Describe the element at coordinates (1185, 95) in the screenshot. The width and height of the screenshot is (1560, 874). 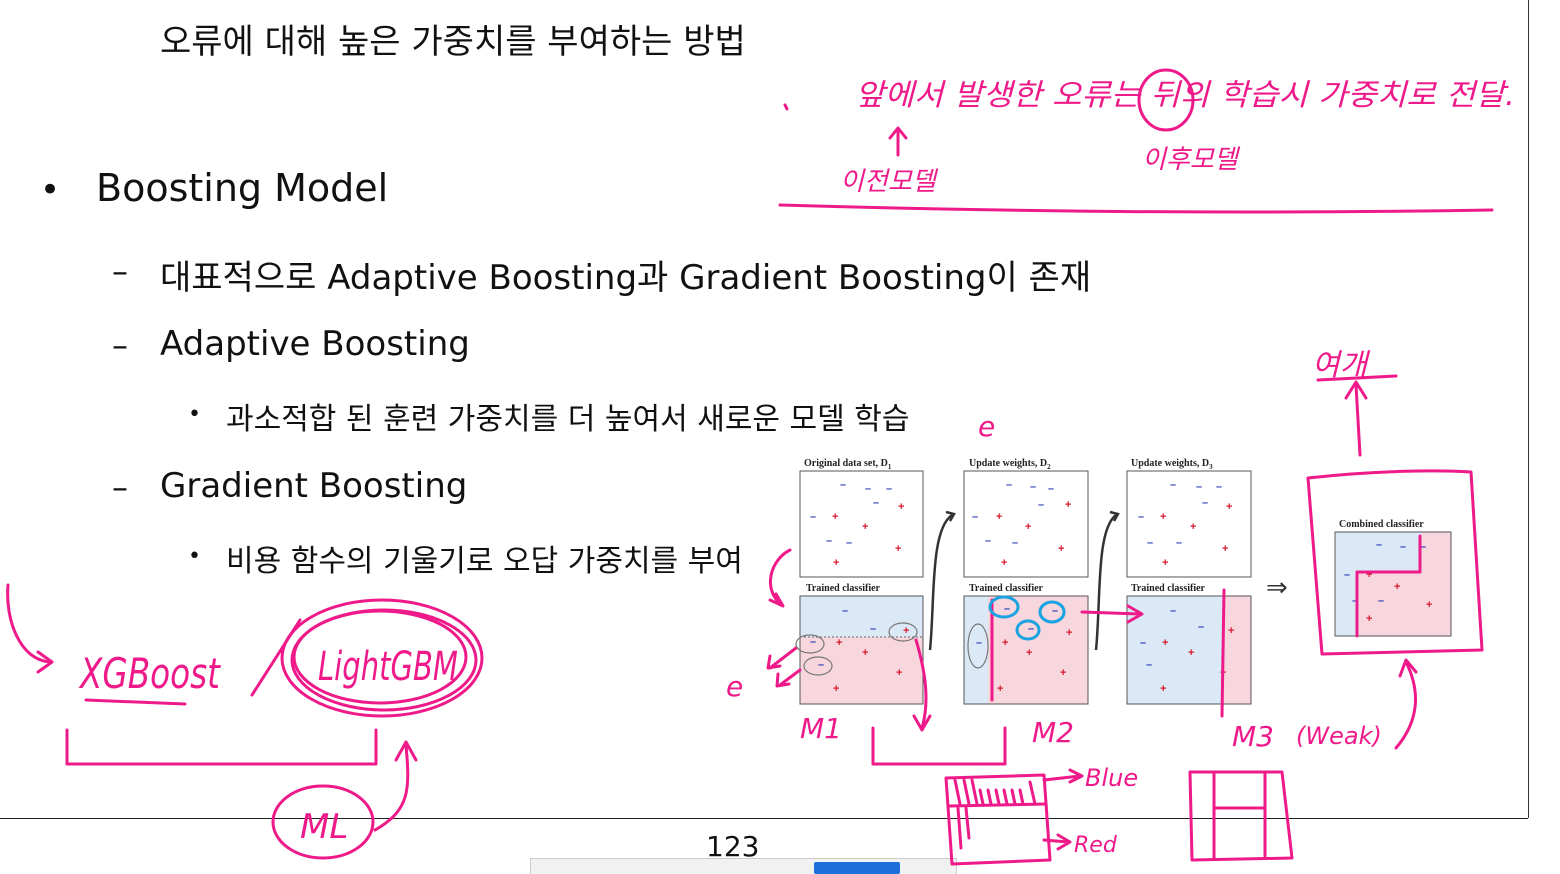
I see `top-note: 앞에서 발생한 오류는 뒤의 학습시 가중치로 전달.` at that location.